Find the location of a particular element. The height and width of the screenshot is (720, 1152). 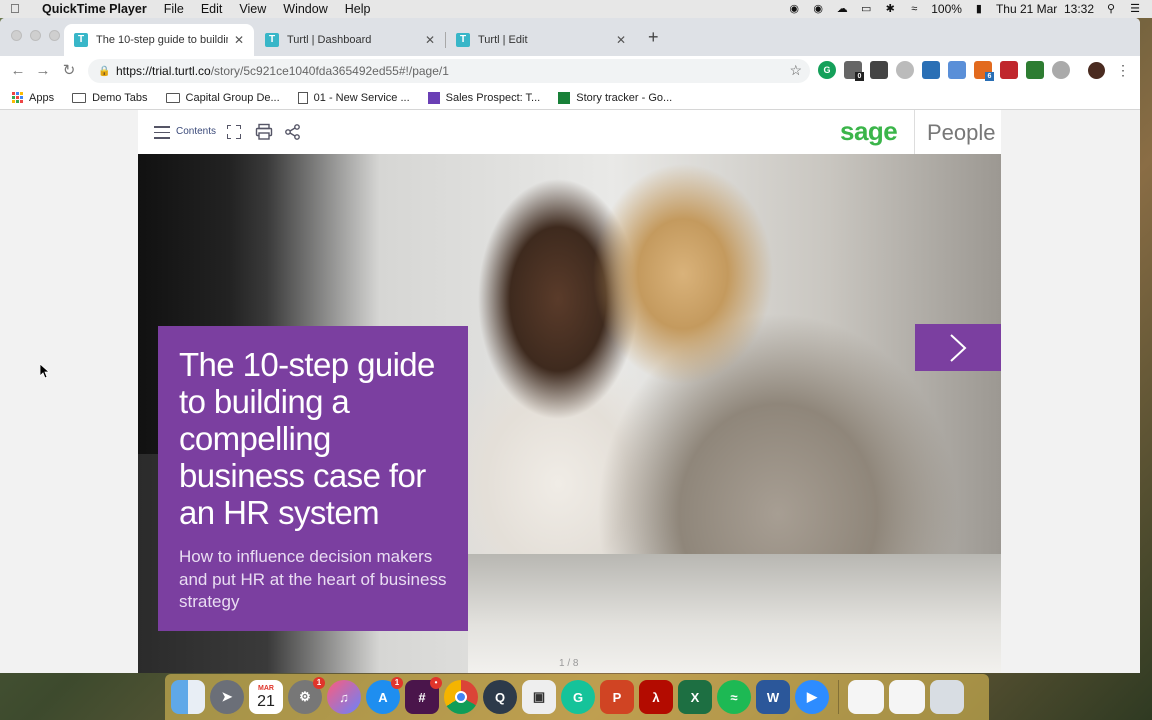

tab-dashboard: T Turtl | Dashboard ✕ is located at coordinates (350, 40).